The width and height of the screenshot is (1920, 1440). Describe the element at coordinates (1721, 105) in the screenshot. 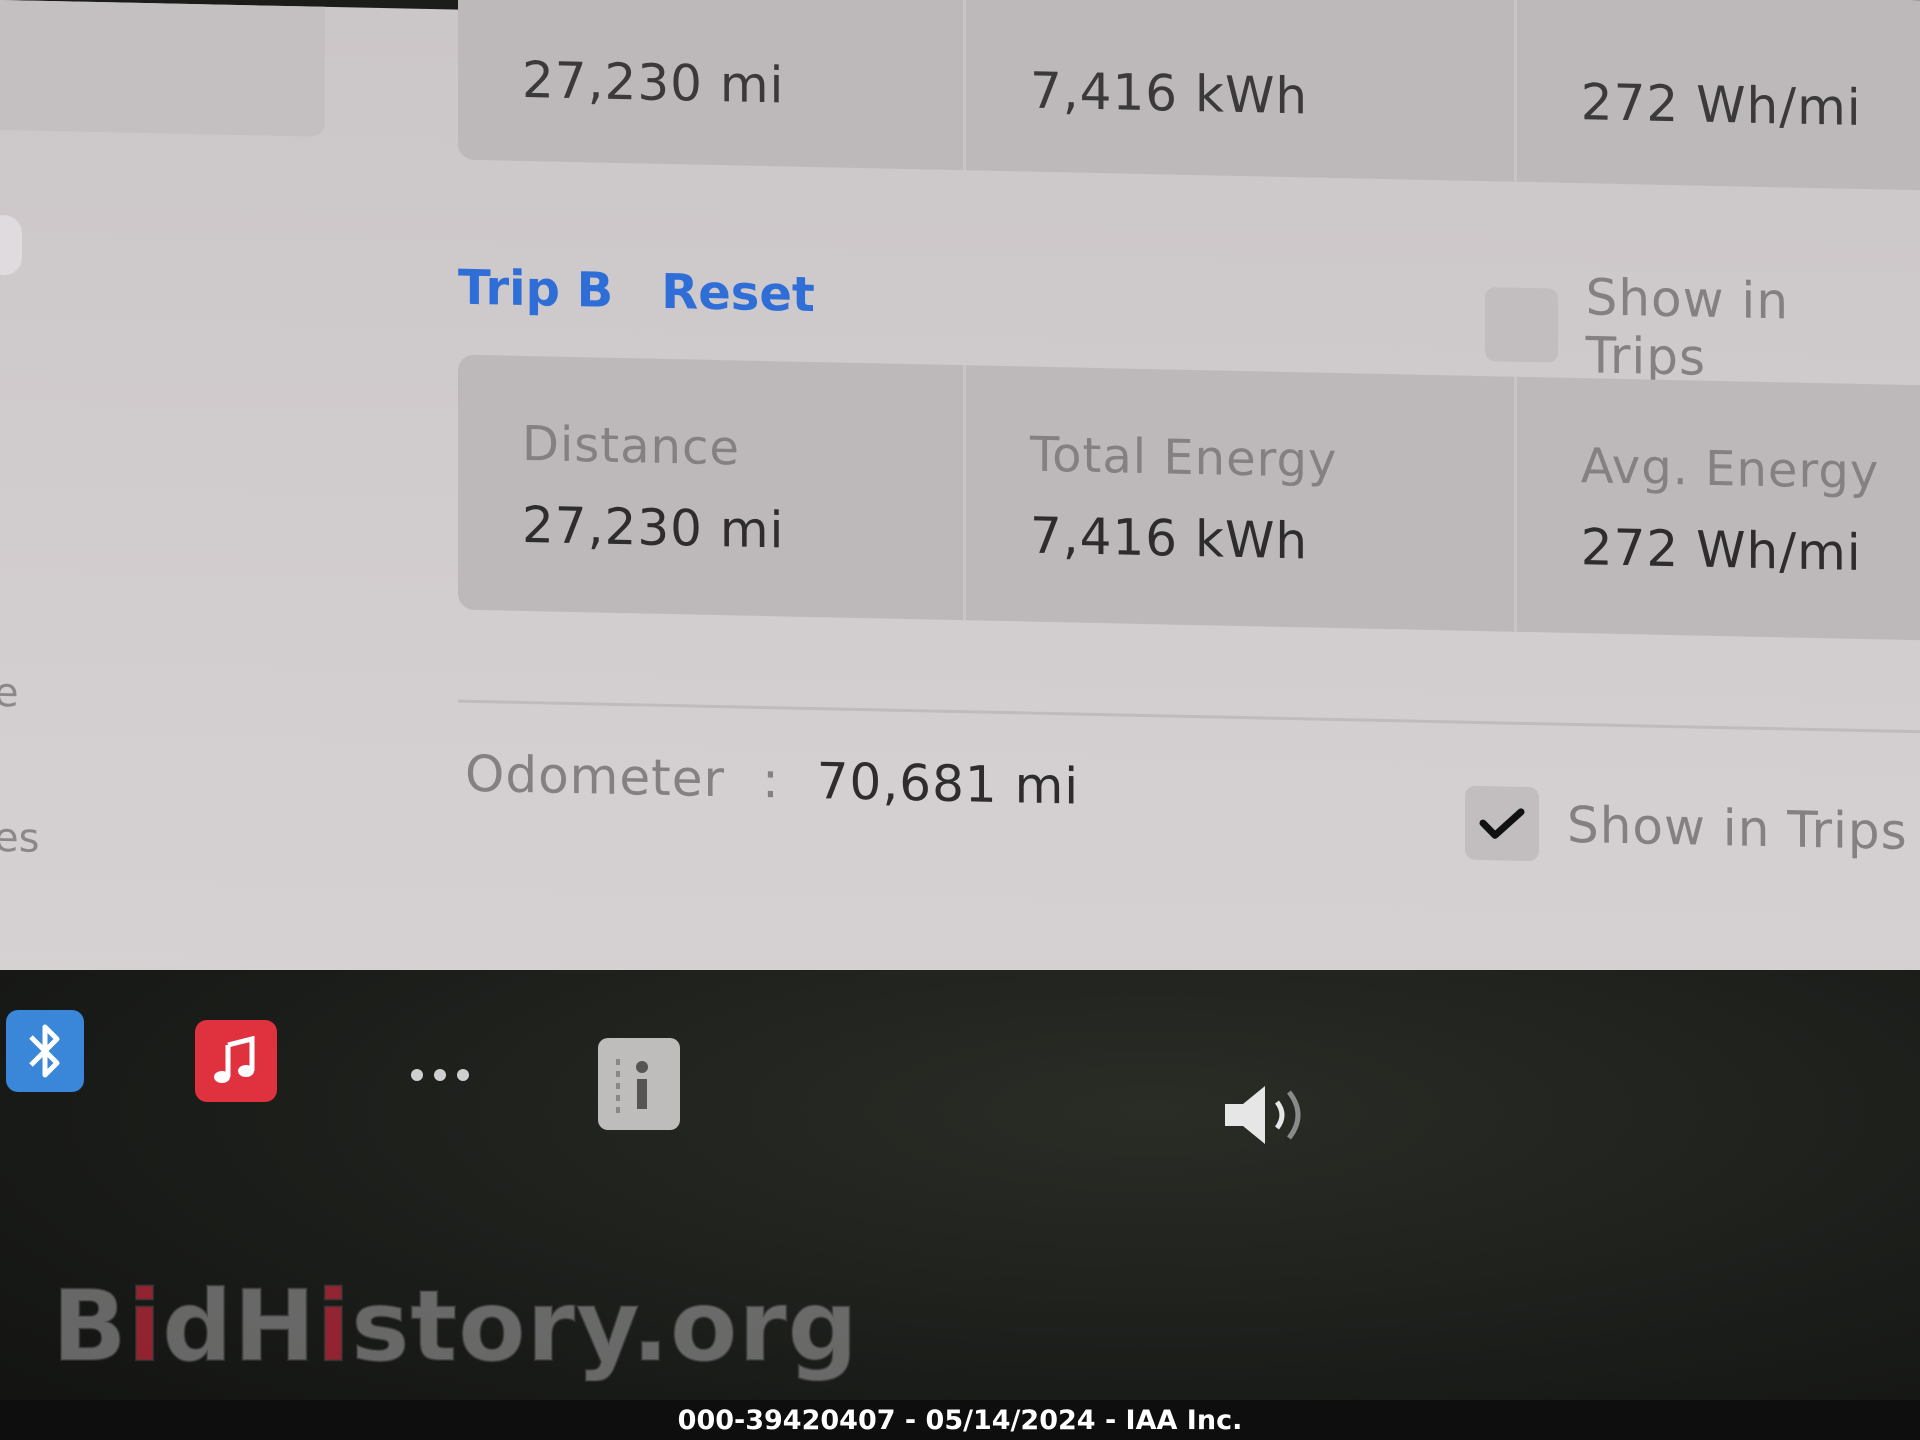

I see `trip-a-avg-energy-value: 272 Wh/mi` at that location.